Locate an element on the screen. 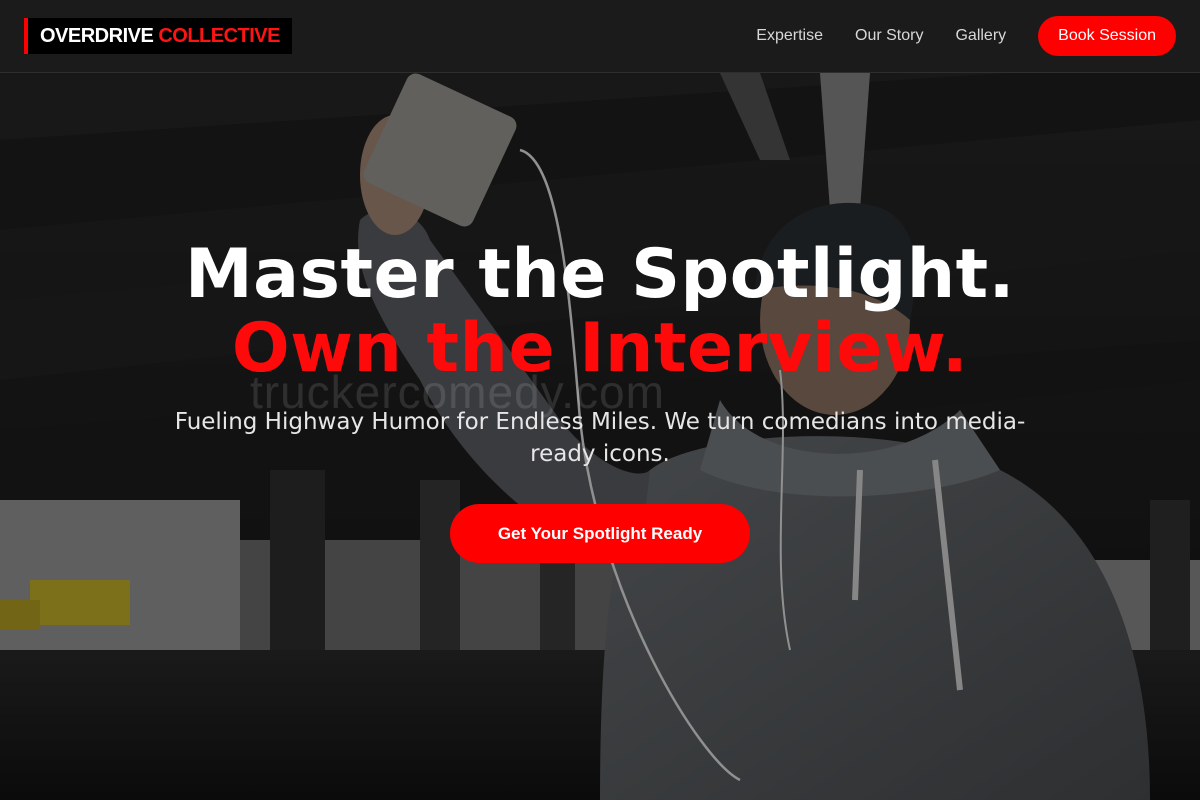  logo-word-primary: OVERDRIVE is located at coordinates (97, 35).